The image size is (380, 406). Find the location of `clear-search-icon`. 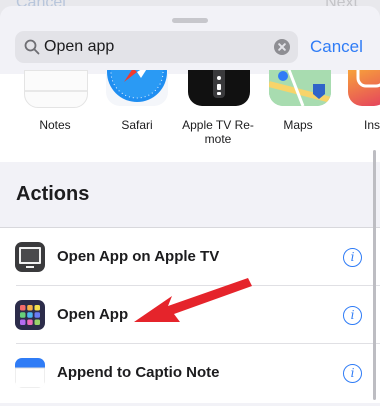

clear-search-icon is located at coordinates (282, 47).